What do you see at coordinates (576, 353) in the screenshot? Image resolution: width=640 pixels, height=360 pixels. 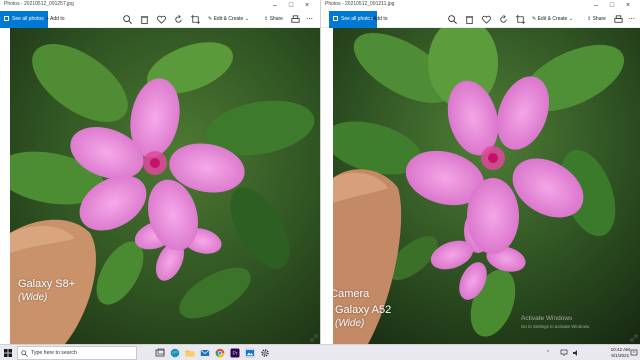 I see `volume-icon` at bounding box center [576, 353].